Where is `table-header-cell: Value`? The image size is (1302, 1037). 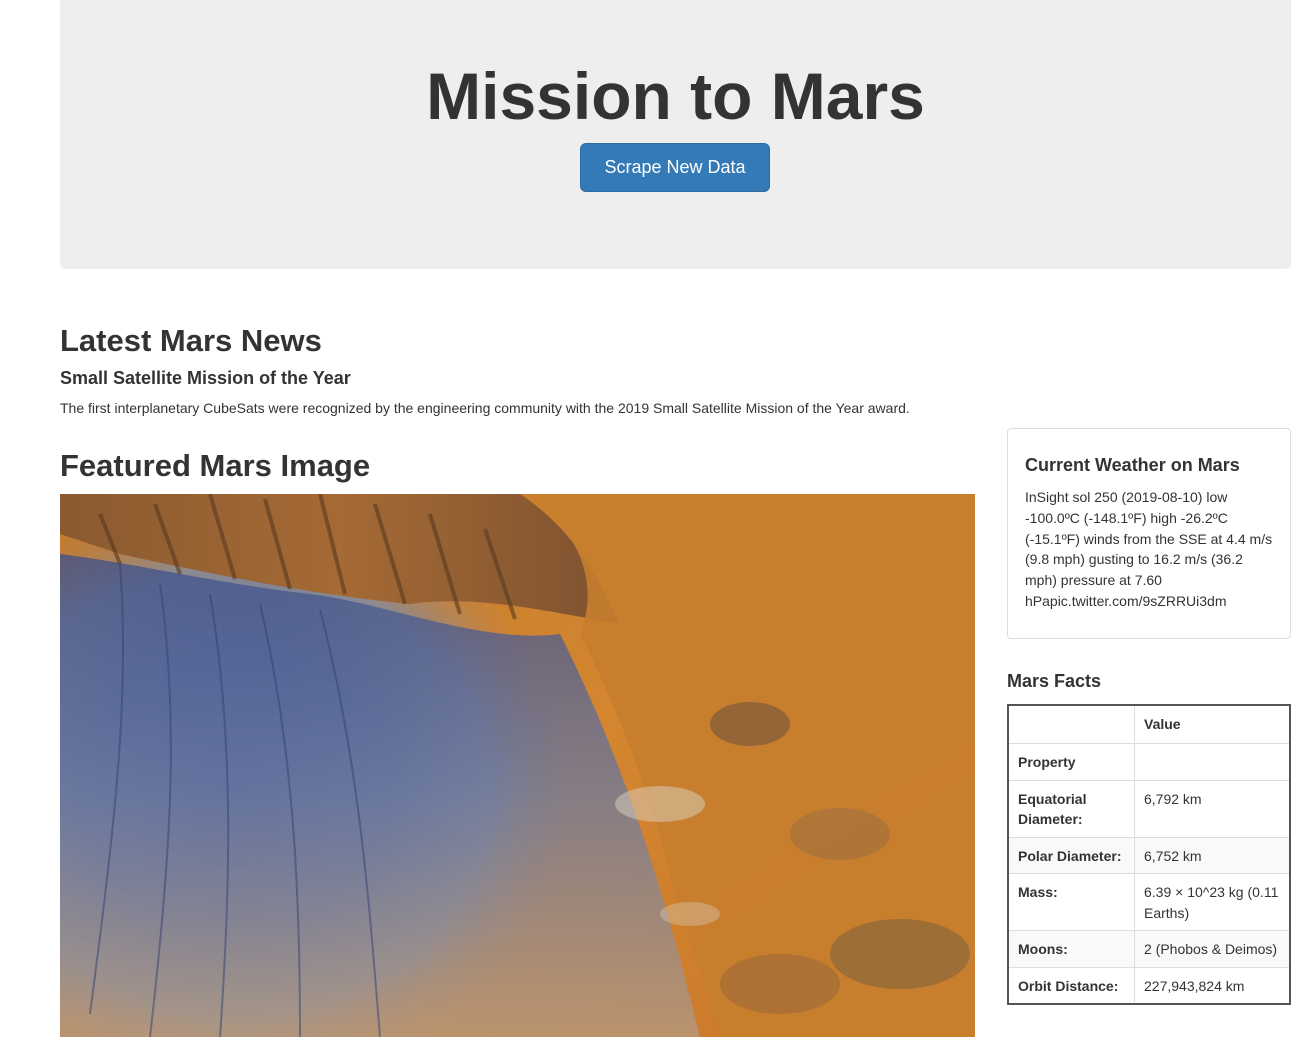 table-header-cell: Value is located at coordinates (1212, 724).